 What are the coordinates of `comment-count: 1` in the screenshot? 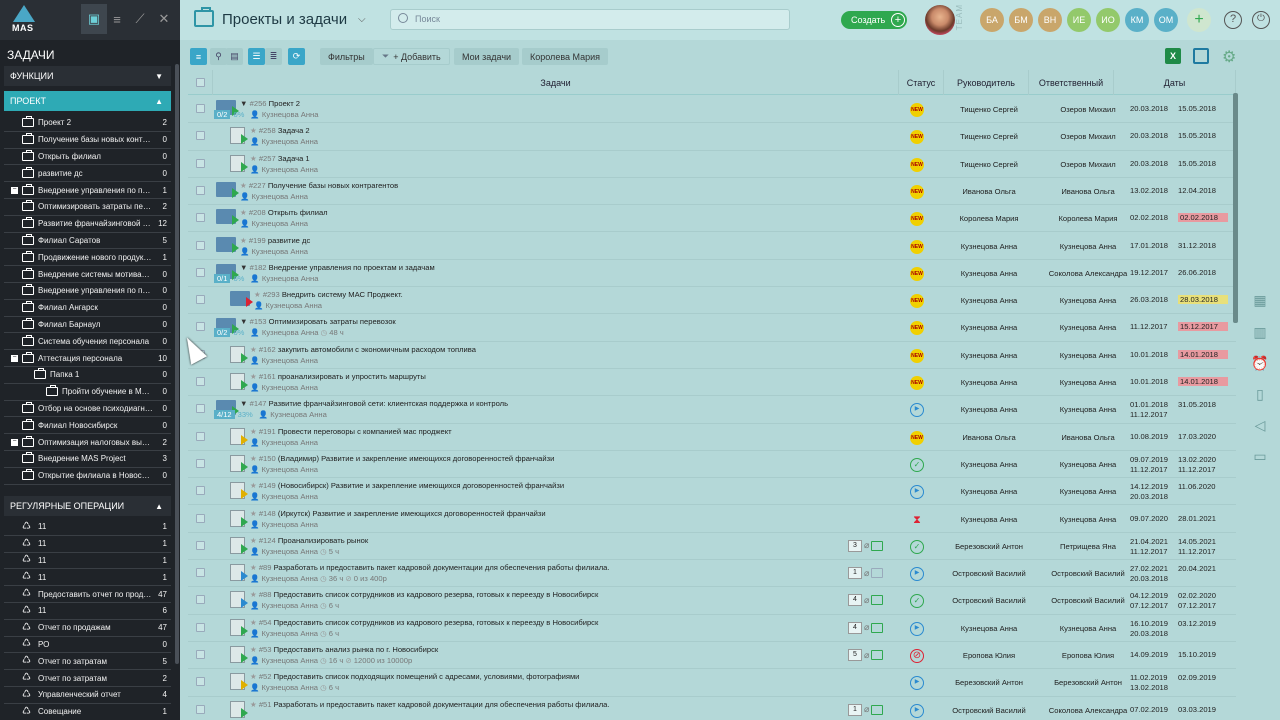 It's located at (855, 709).